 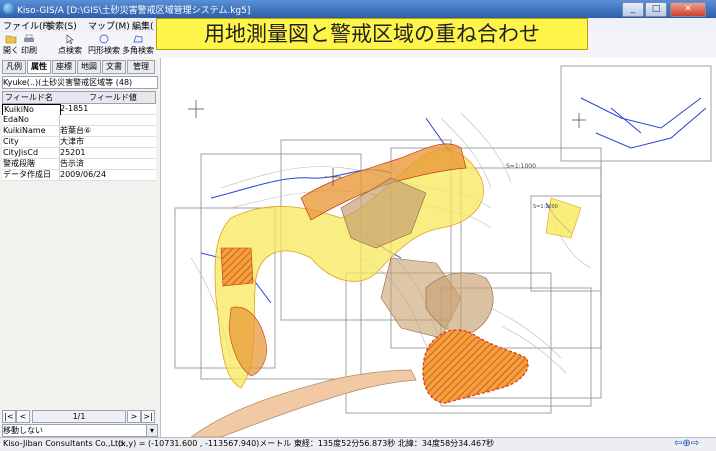 I want to click on table-row: CityJisCd 25201, so click(x=79, y=153).